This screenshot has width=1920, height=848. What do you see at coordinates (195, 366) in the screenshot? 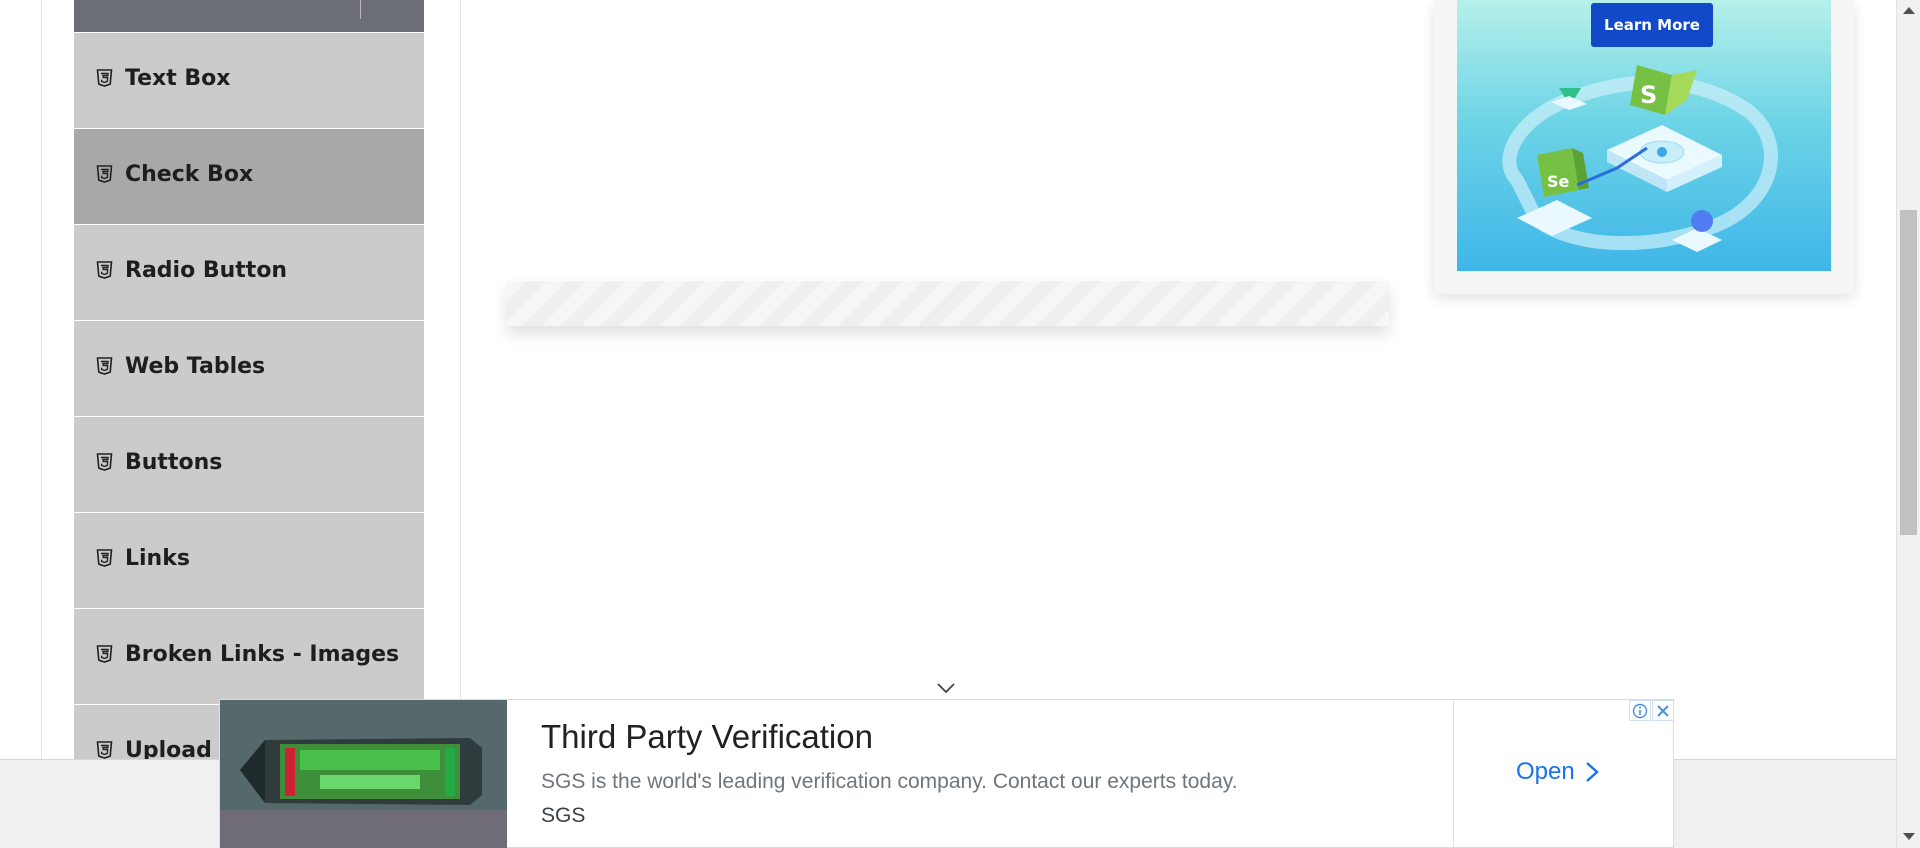
I see `menu-item-label: Web Tables` at bounding box center [195, 366].